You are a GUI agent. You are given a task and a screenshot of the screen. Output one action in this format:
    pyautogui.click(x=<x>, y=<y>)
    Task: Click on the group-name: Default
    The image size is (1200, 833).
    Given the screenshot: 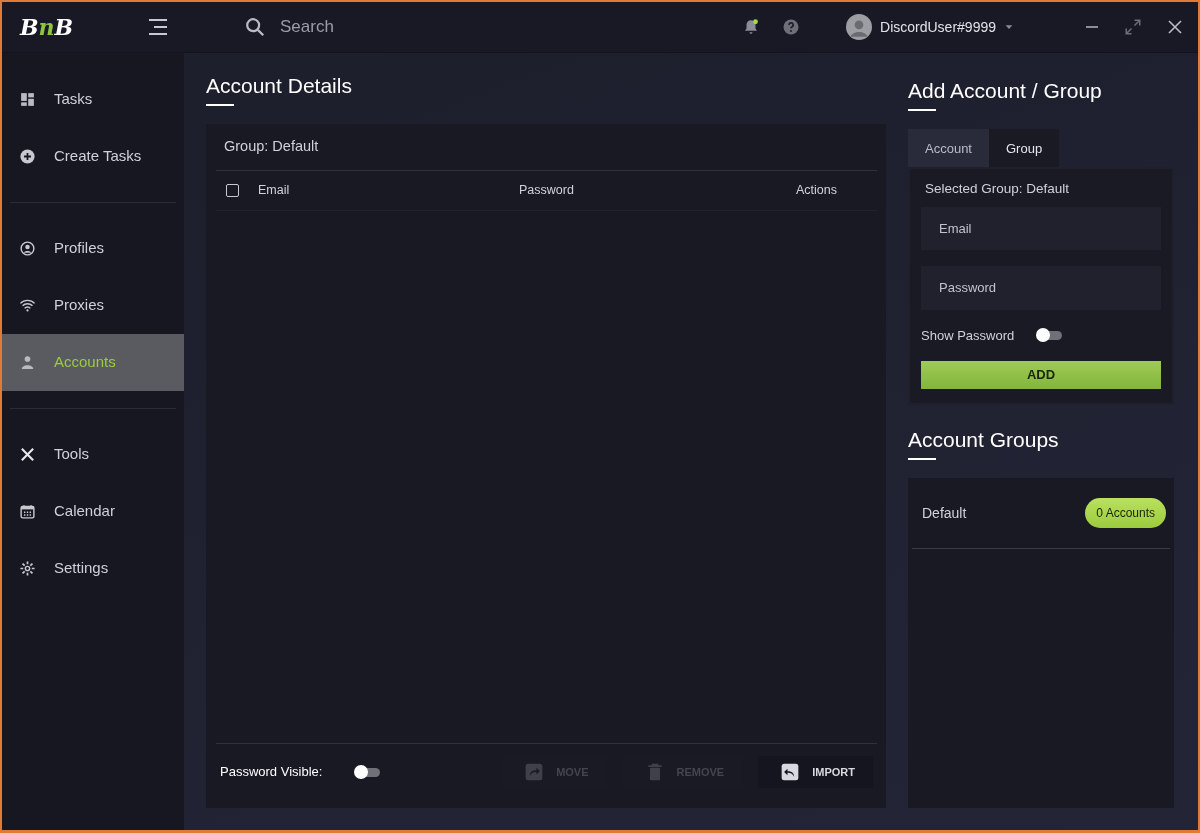 What is the action you would take?
    pyautogui.click(x=944, y=513)
    